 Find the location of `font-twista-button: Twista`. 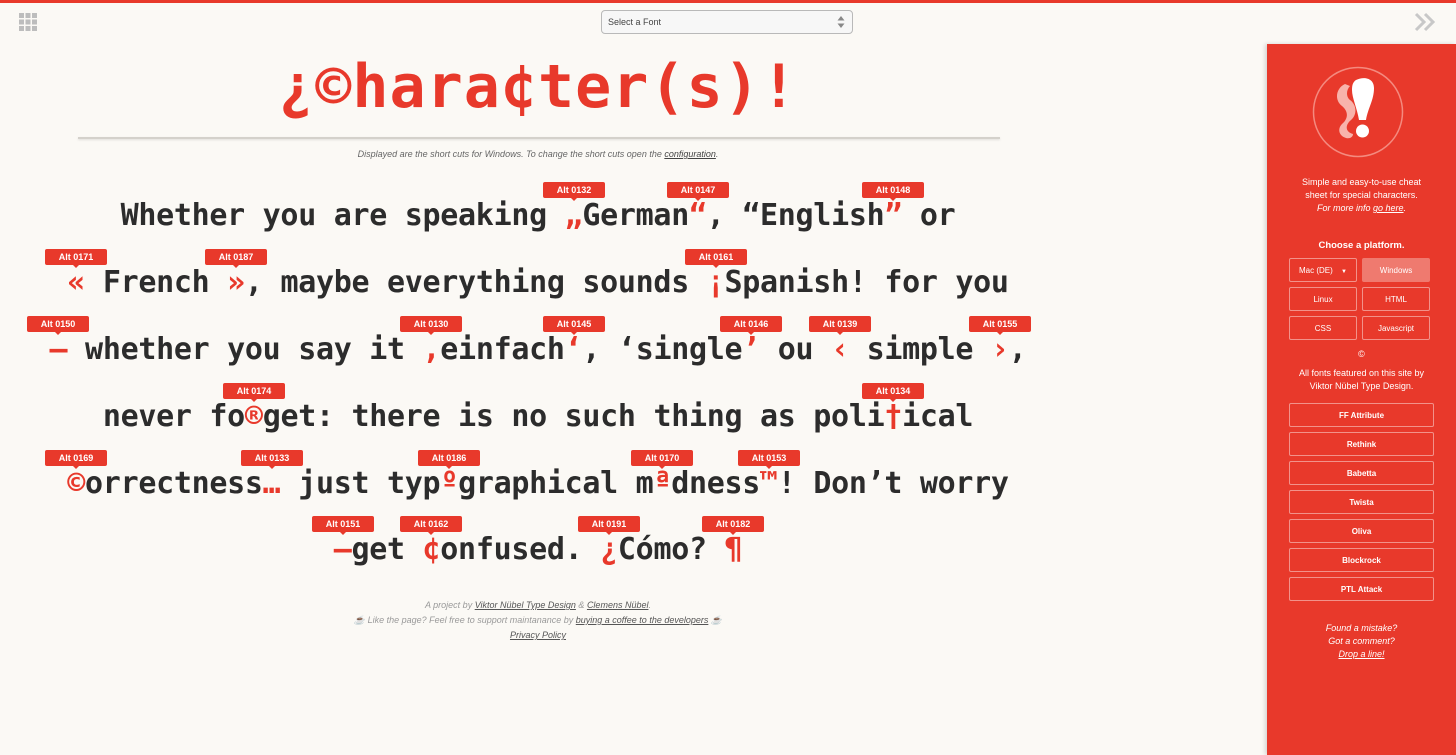

font-twista-button: Twista is located at coordinates (1361, 502).